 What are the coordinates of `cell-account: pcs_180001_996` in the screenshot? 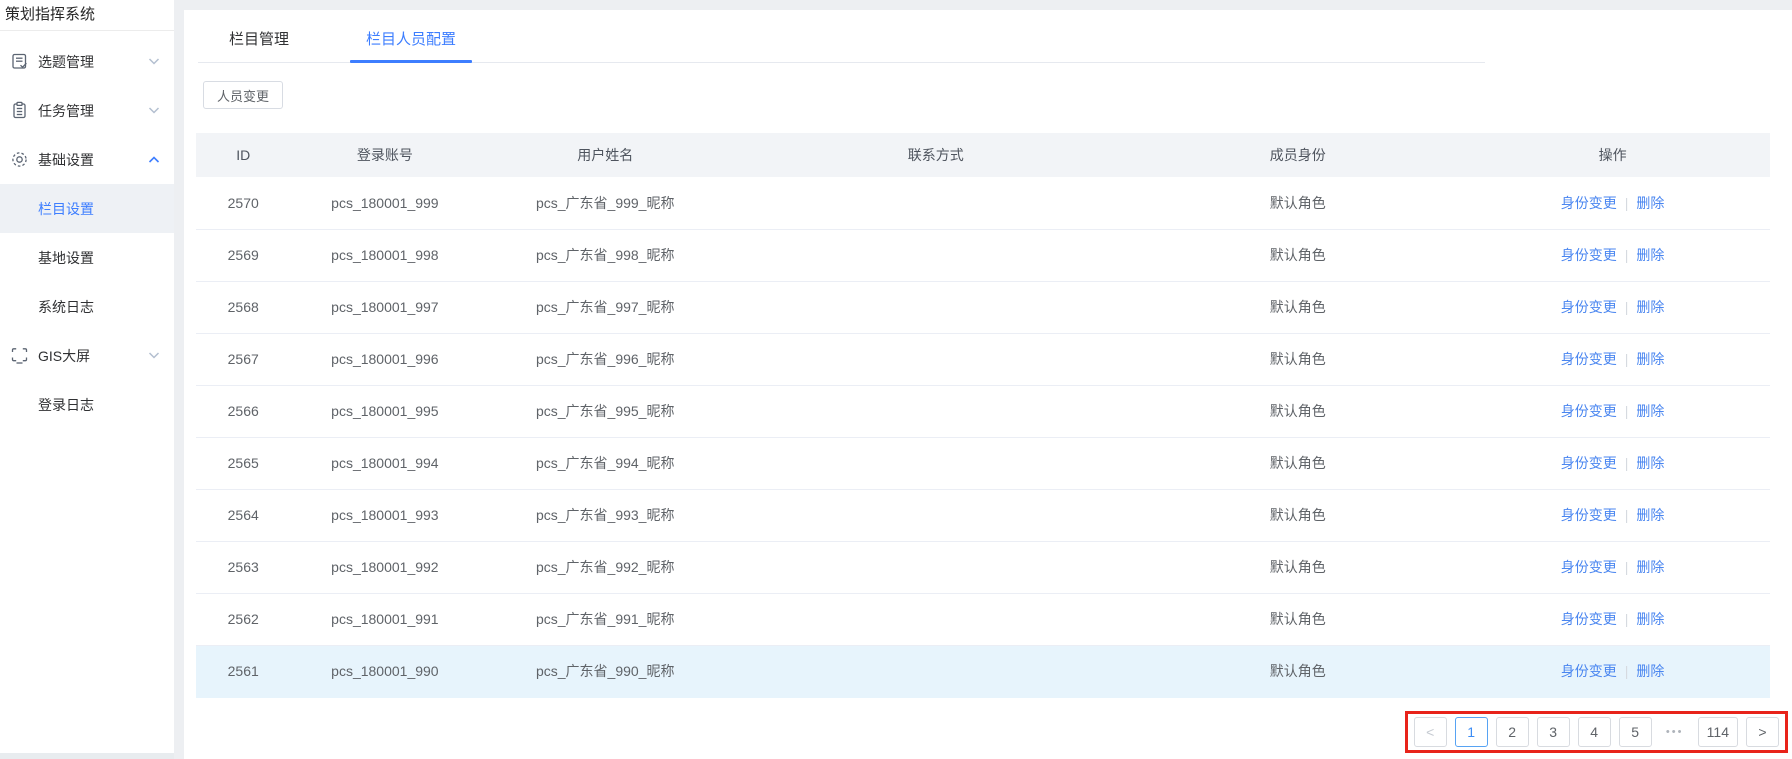 It's located at (385, 359).